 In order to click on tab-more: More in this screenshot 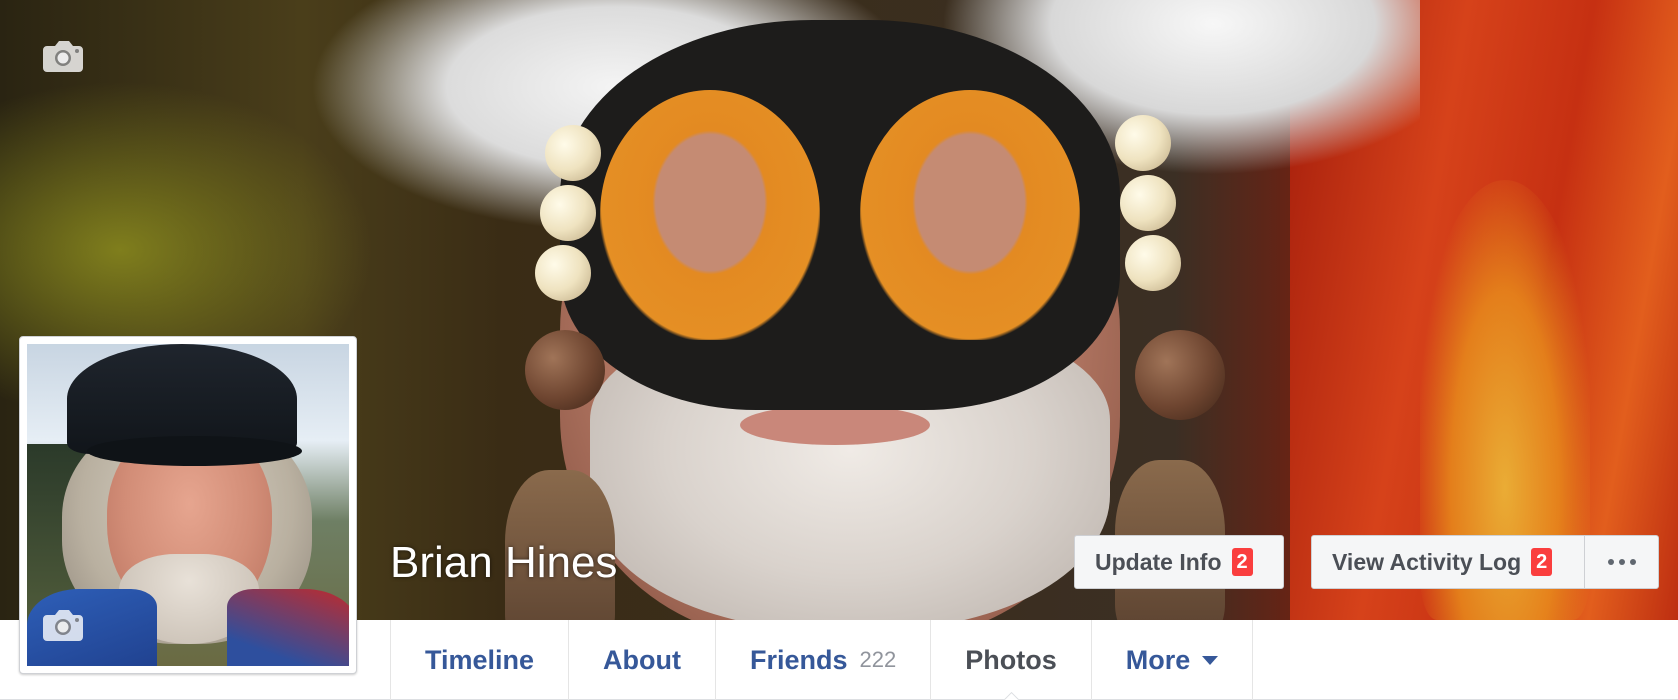, I will do `click(1173, 660)`.